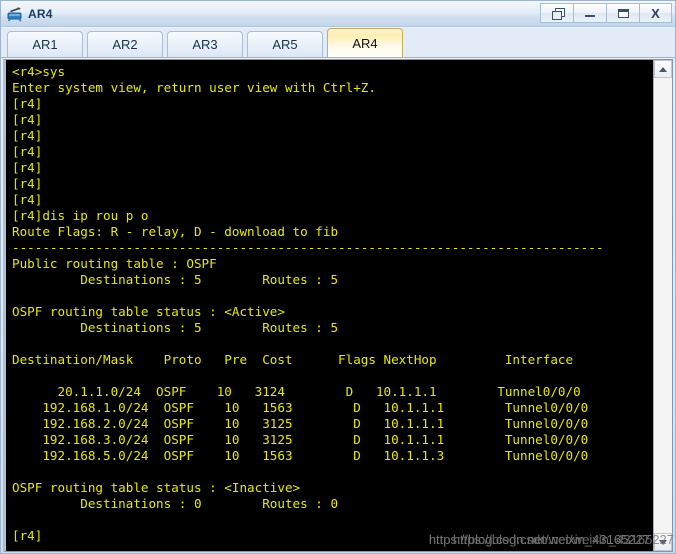  Describe the element at coordinates (40, 13) in the screenshot. I see `window-title: AR4` at that location.